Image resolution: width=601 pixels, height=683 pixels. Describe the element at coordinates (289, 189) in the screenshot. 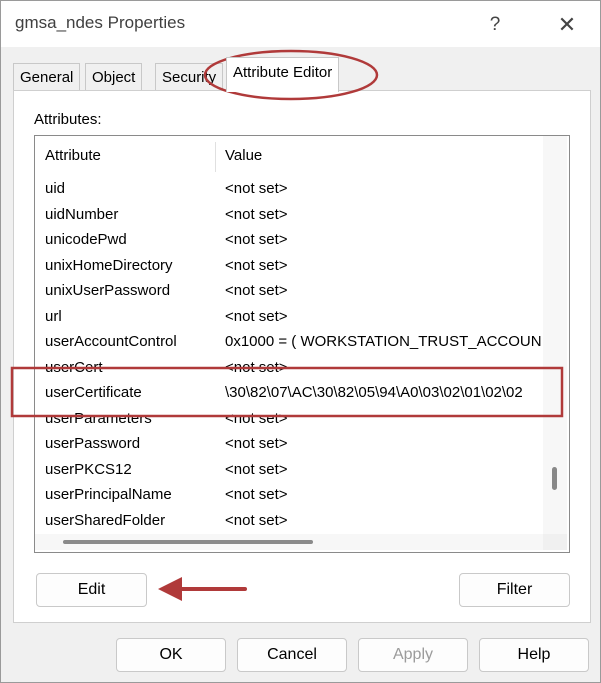

I see `table-row: uid <not set>` at that location.